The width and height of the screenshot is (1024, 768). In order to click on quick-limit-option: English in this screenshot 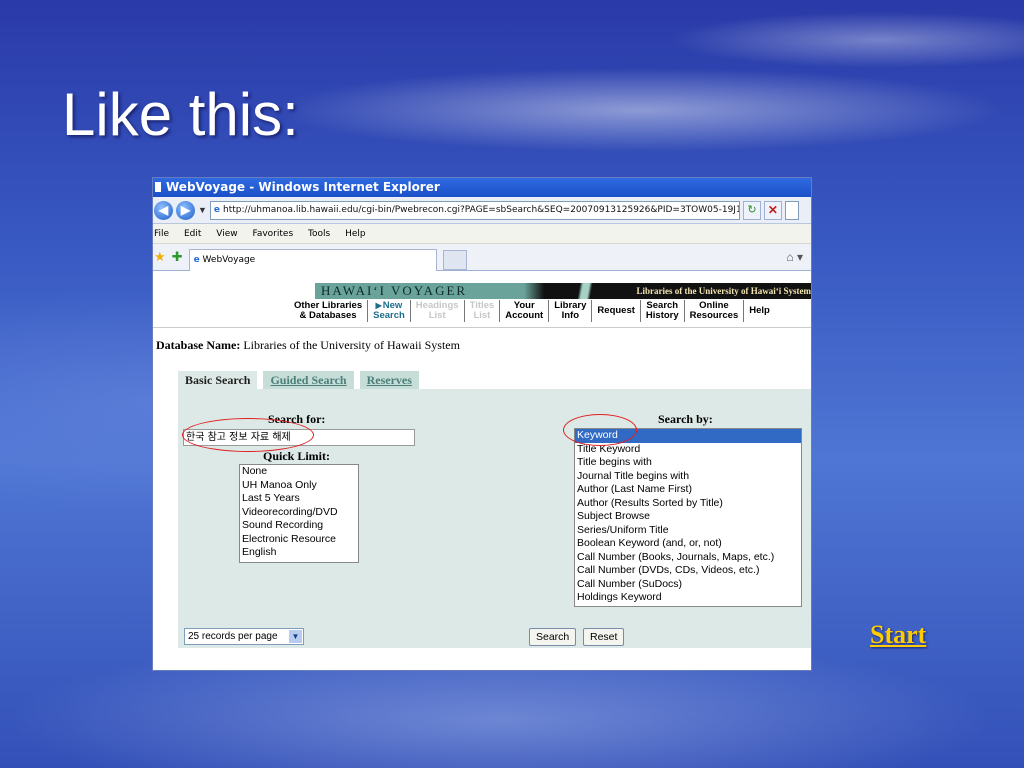, I will do `click(299, 553)`.